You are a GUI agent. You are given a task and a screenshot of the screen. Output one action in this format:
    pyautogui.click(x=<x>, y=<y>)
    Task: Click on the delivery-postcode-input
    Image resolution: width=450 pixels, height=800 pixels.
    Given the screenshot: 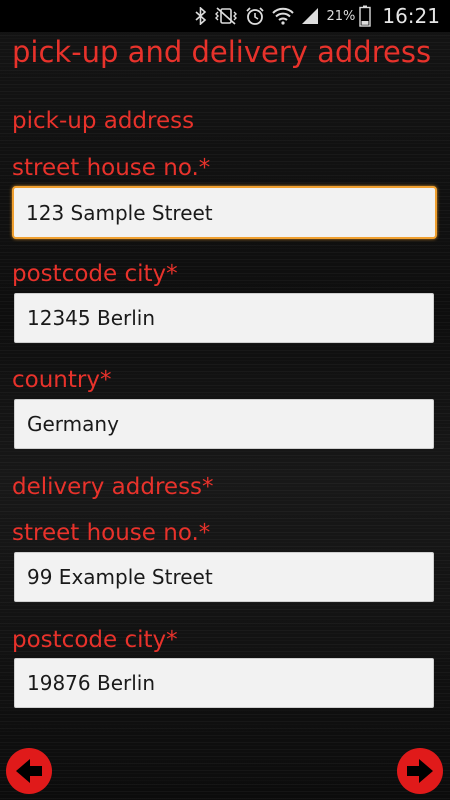 What is the action you would take?
    pyautogui.click(x=224, y=683)
    